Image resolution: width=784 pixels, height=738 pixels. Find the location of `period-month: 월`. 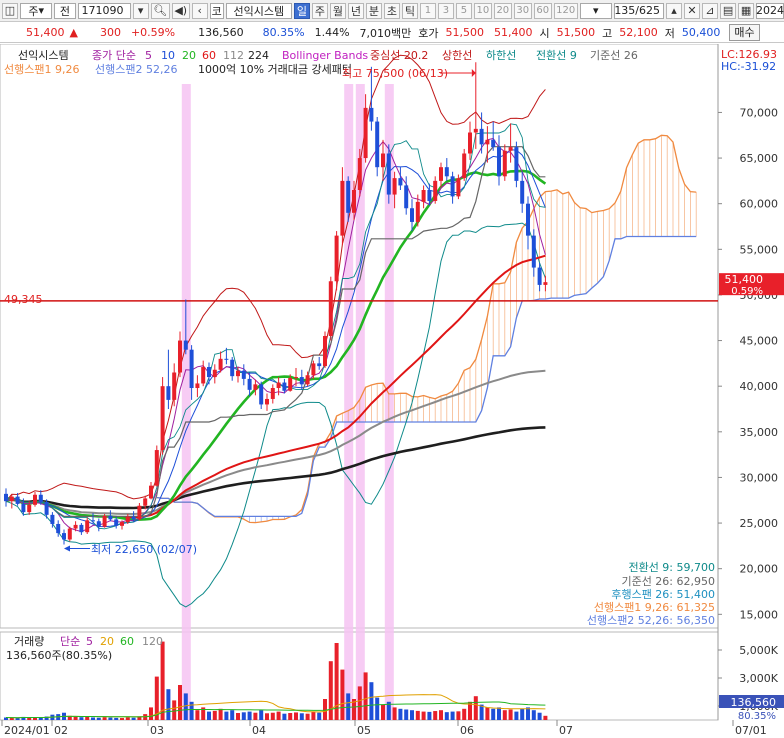

period-month: 월 is located at coordinates (337, 10).